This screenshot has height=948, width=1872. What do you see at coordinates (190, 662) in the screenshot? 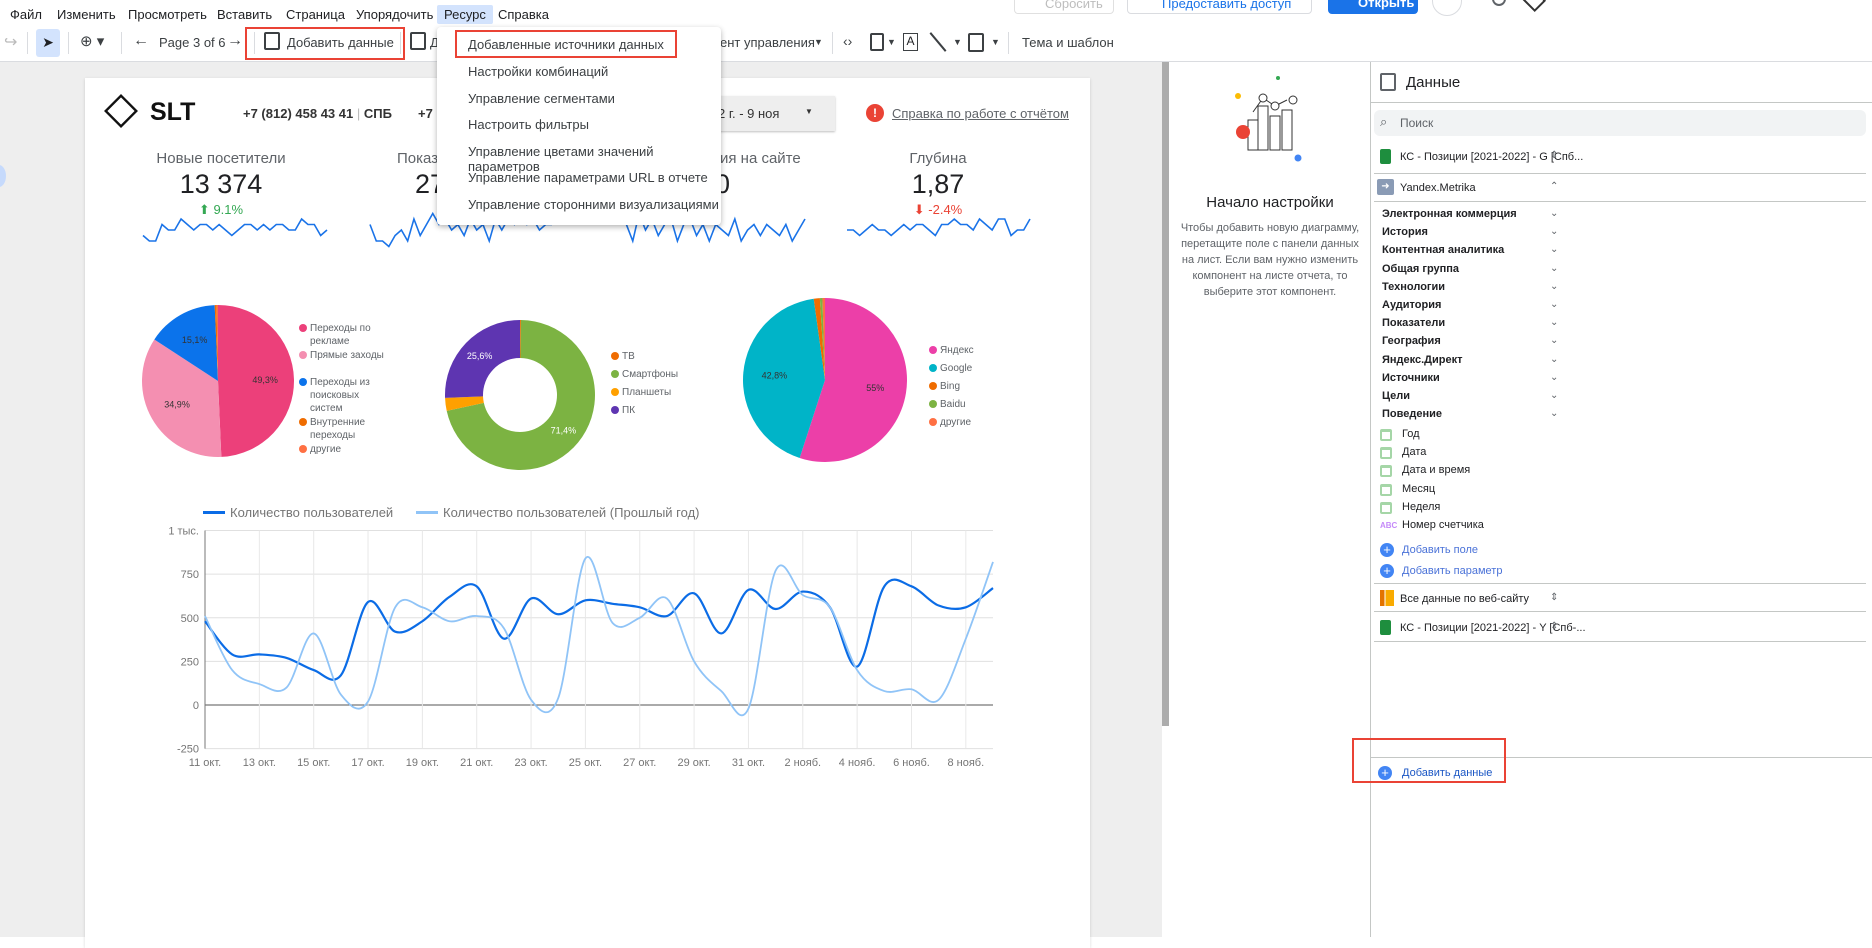
I see `y-tick-label: 250` at bounding box center [190, 662].